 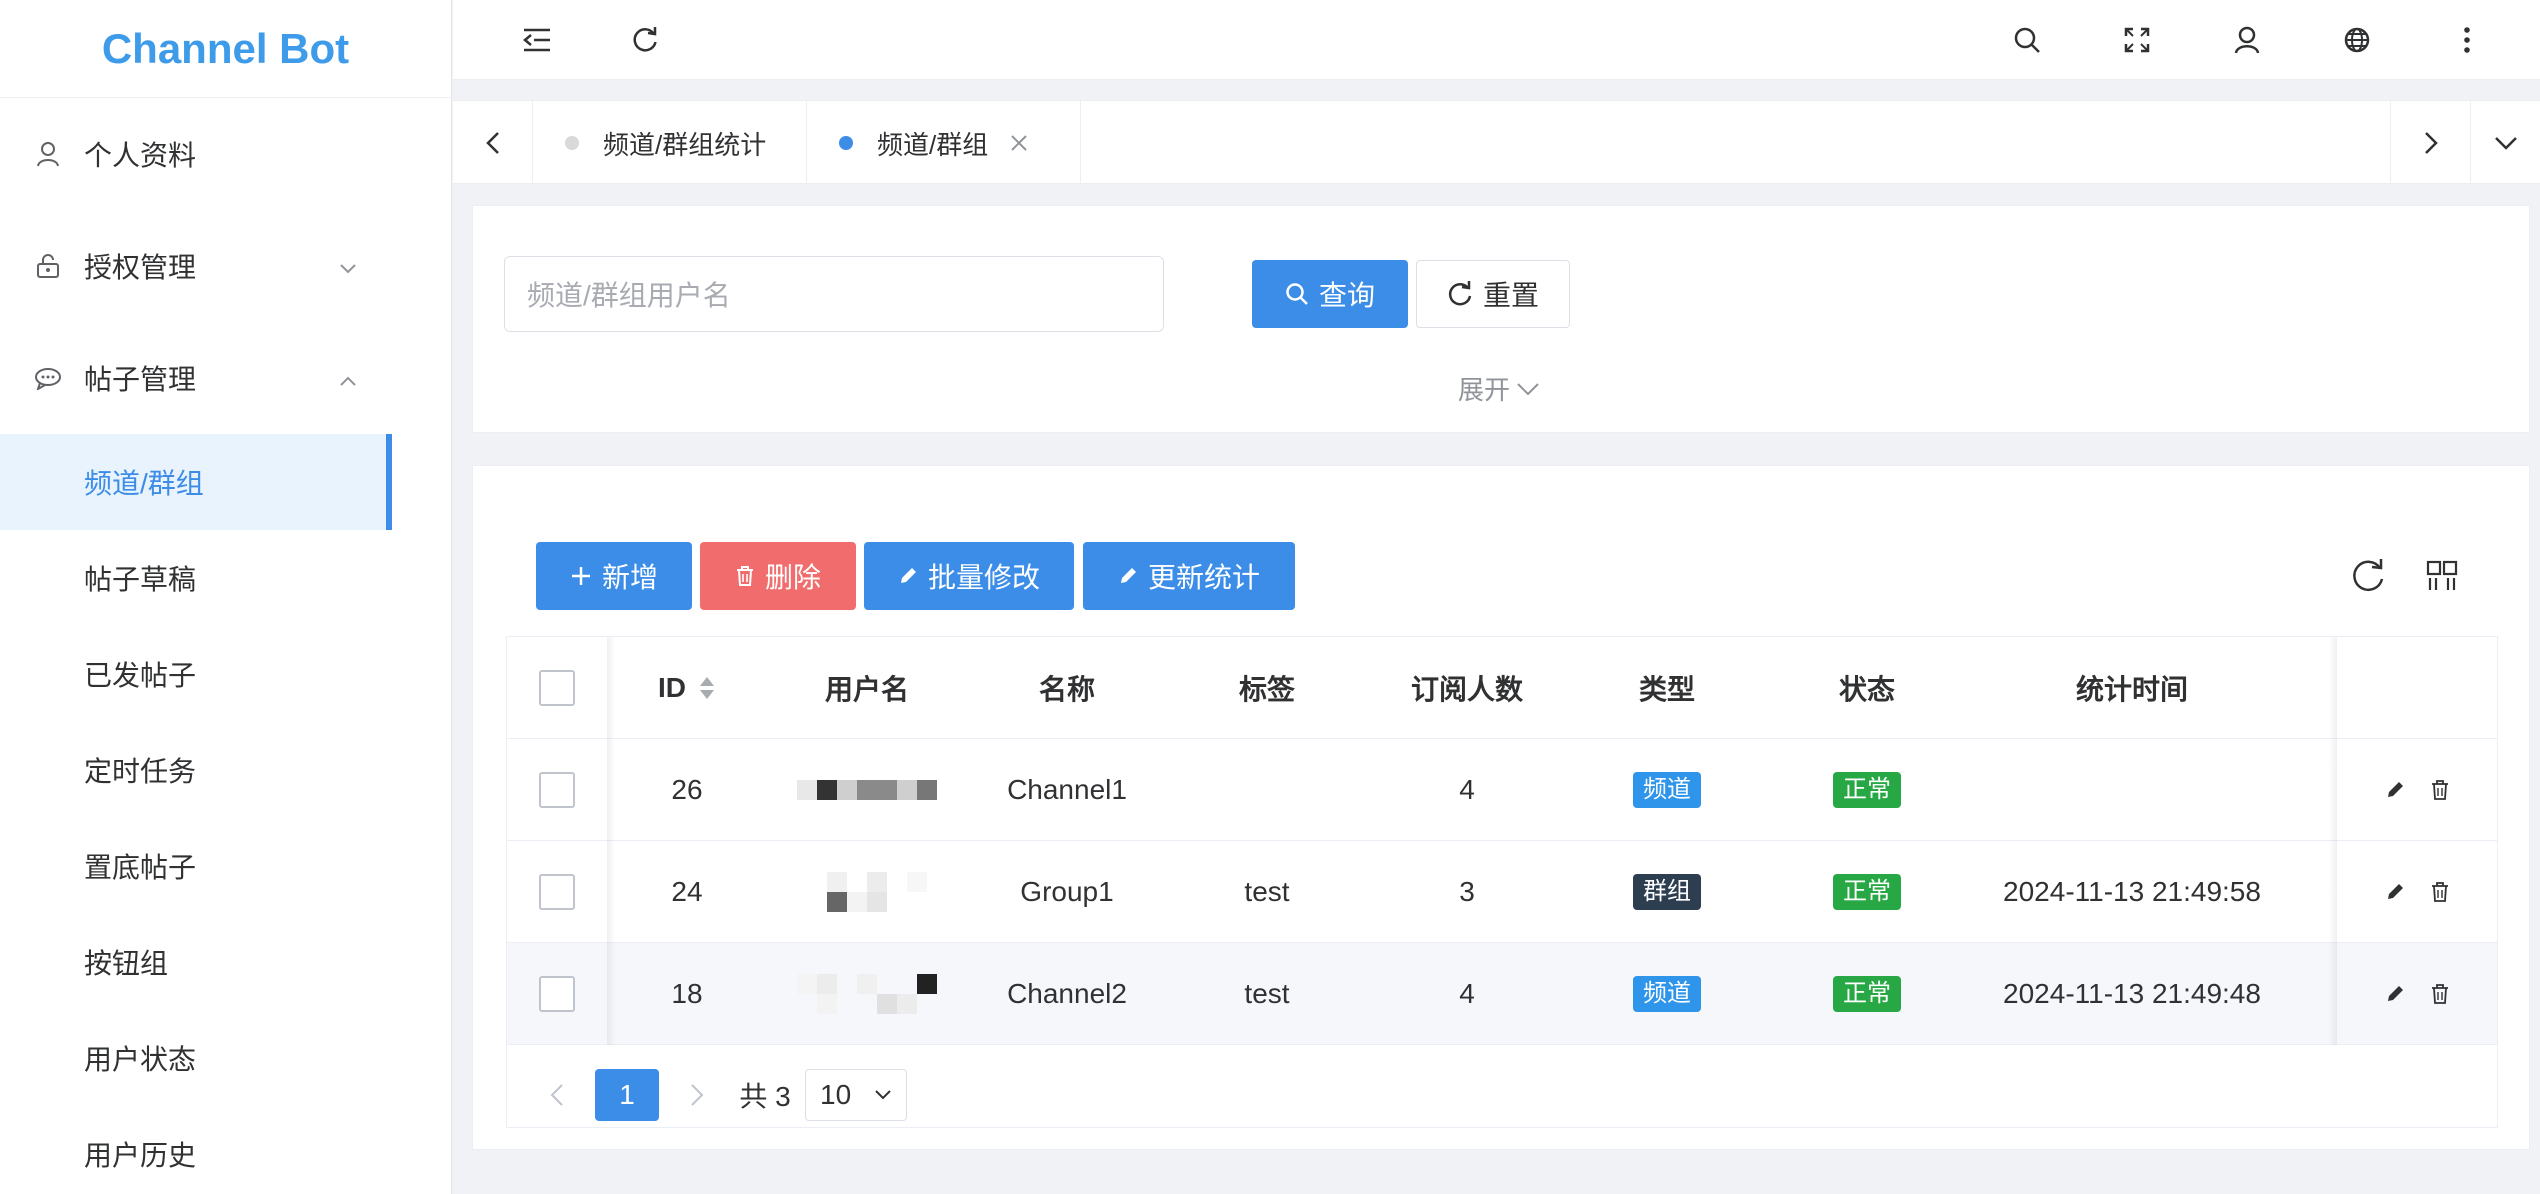 I want to click on tab-channel-stats: 频道/群组统计, so click(x=670, y=143).